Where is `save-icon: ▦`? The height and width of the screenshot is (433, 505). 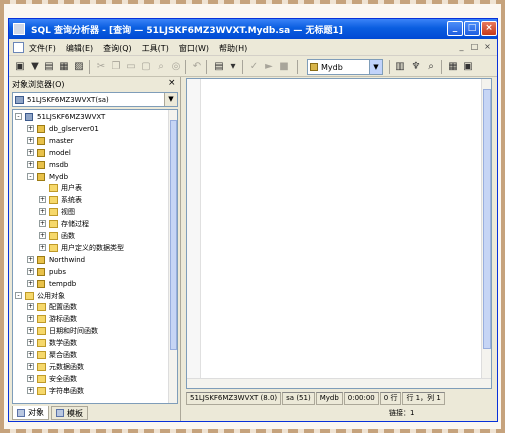 save-icon: ▦ is located at coordinates (64, 67).